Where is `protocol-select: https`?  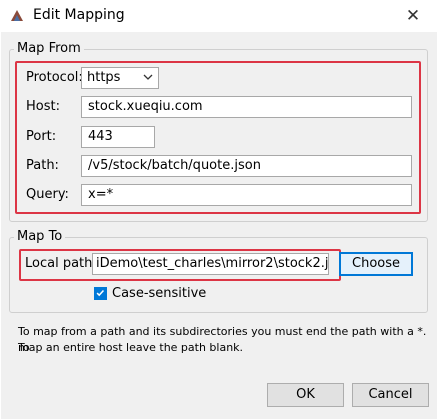
protocol-select: https is located at coordinates (120, 78).